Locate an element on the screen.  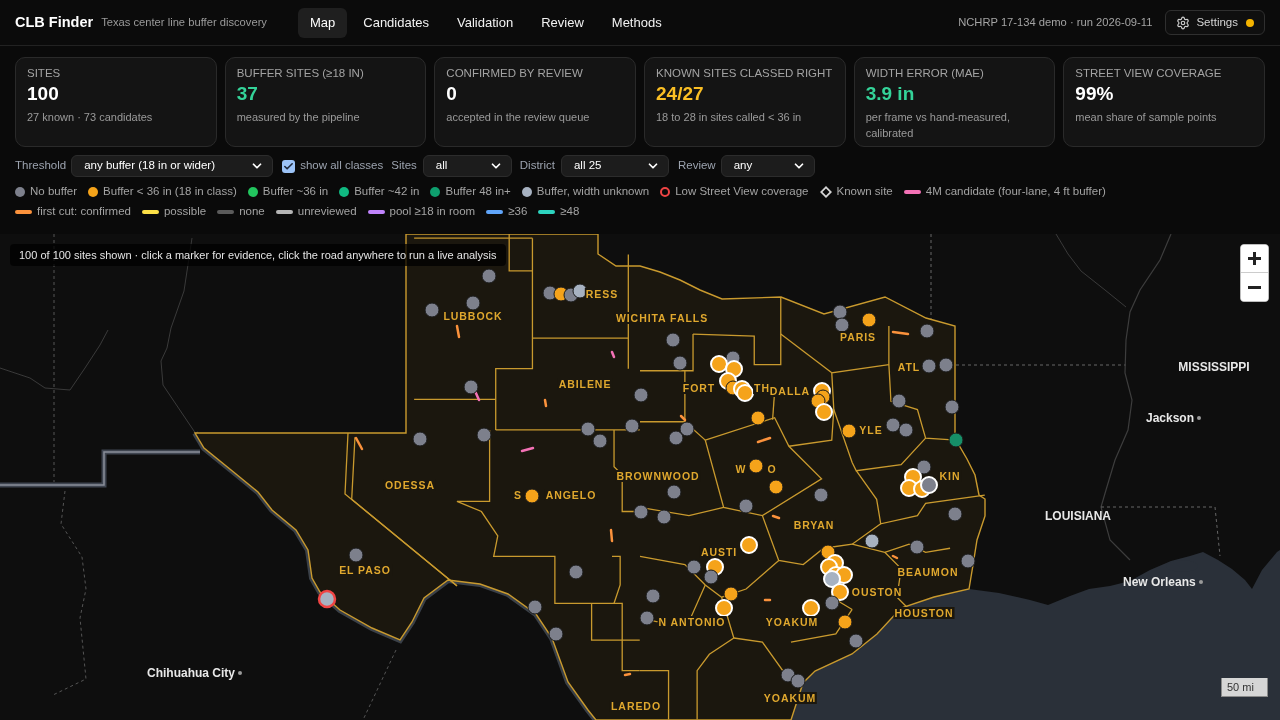
city-label: Chihuahua City is located at coordinates (191, 673).